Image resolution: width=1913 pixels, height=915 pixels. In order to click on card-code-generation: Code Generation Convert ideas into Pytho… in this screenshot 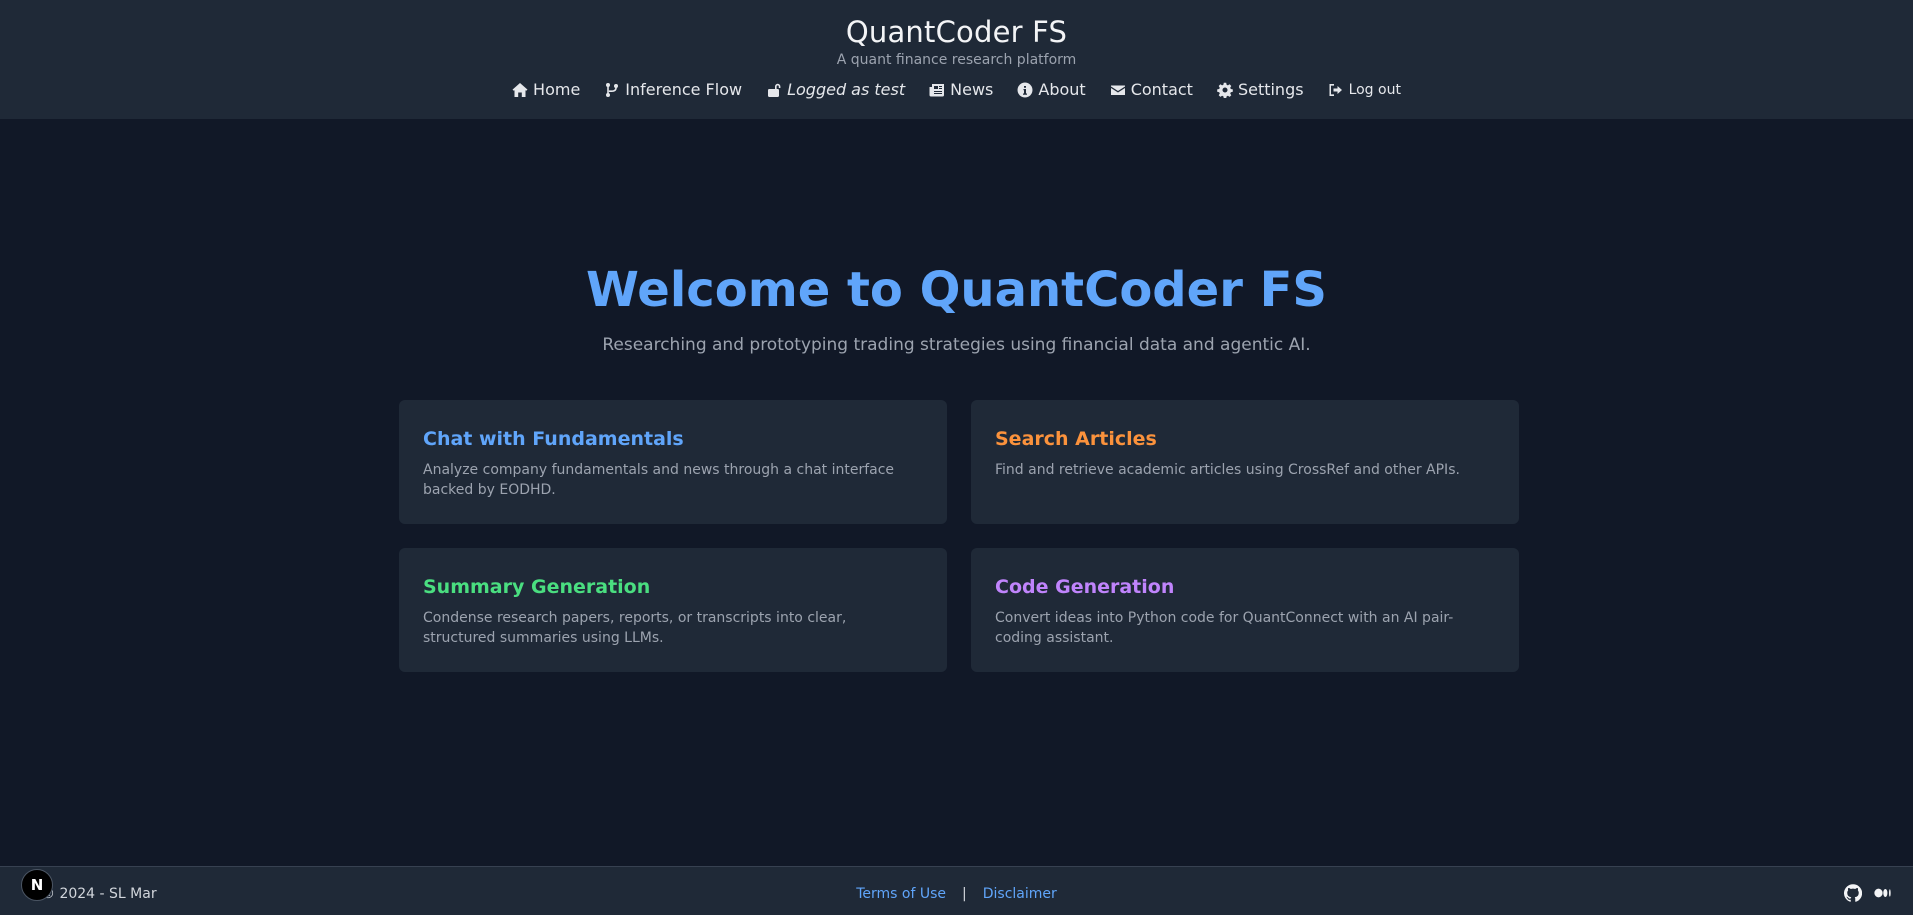, I will do `click(1245, 610)`.